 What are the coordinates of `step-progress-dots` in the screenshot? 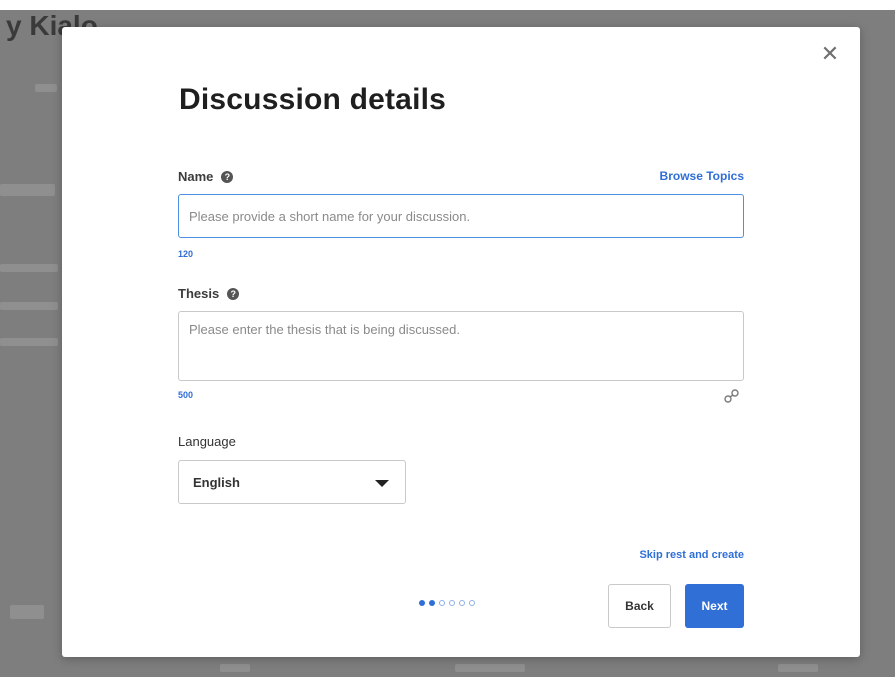 It's located at (447, 603).